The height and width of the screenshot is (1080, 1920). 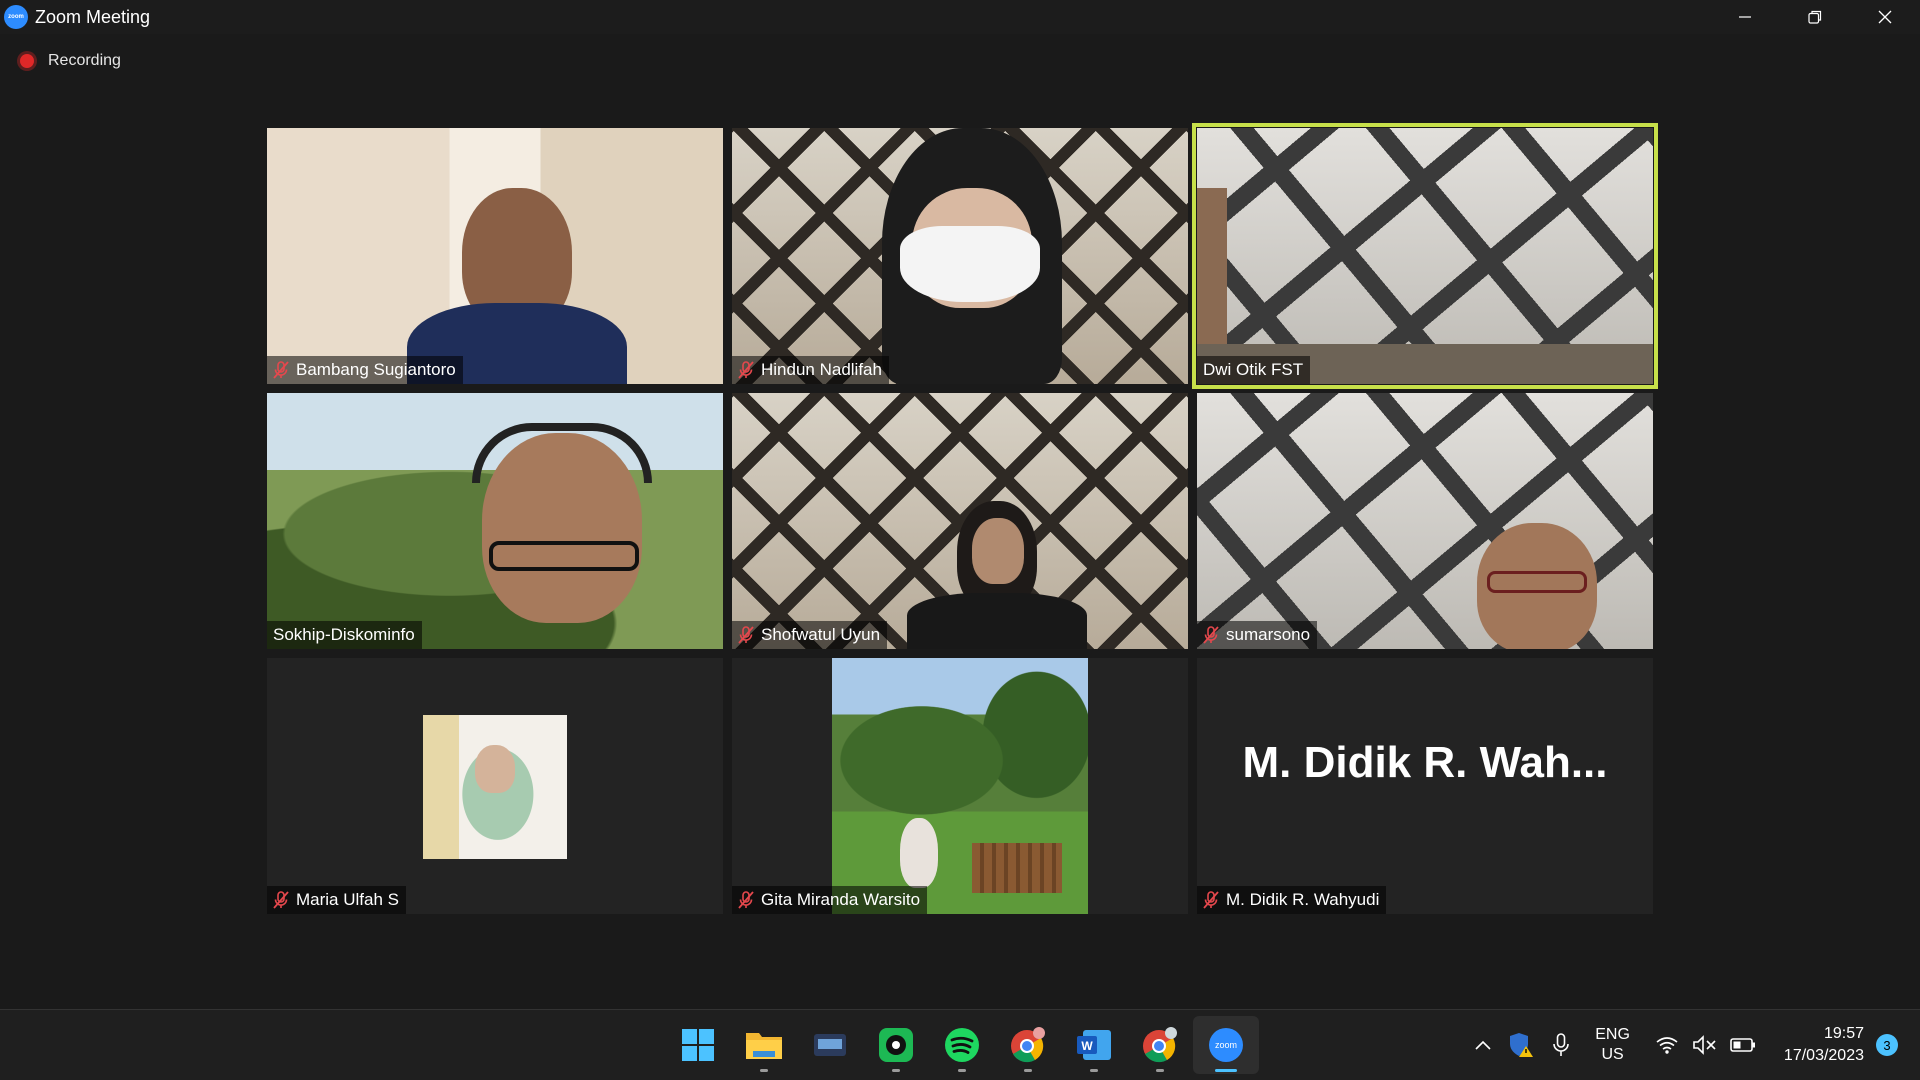 I want to click on participant-figure, so click(x=919, y=853).